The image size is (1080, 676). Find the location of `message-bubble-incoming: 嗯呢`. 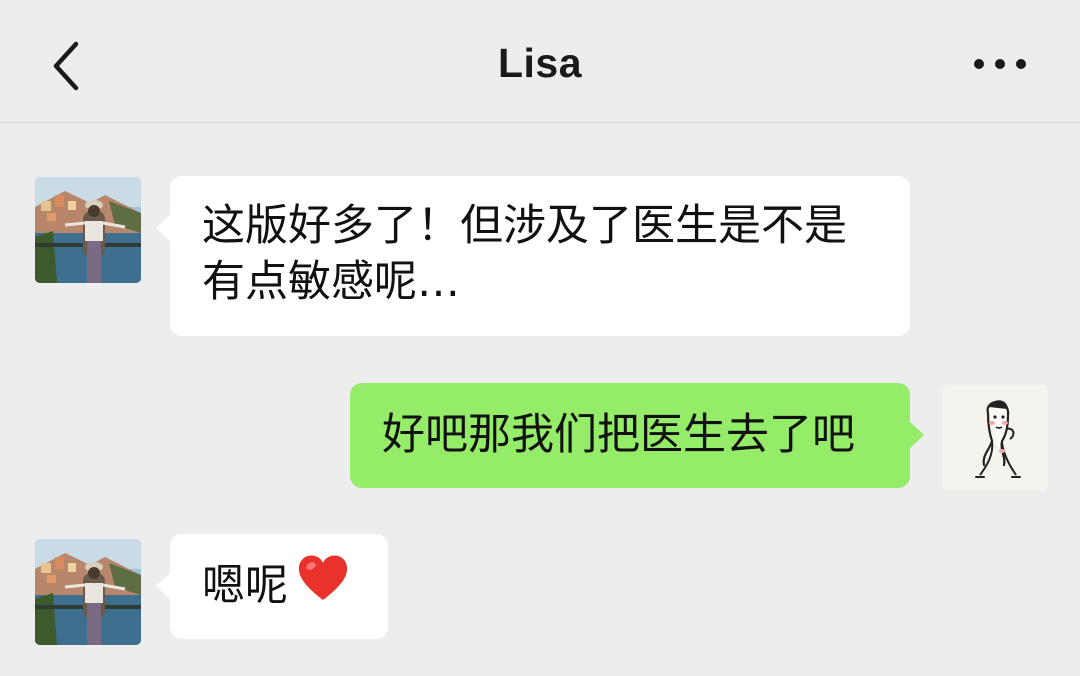

message-bubble-incoming: 嗯呢 is located at coordinates (272, 586).